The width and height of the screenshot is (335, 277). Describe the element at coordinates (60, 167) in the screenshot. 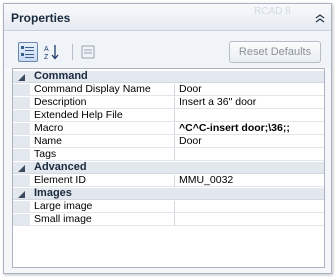

I see `category-label: Advanced` at that location.